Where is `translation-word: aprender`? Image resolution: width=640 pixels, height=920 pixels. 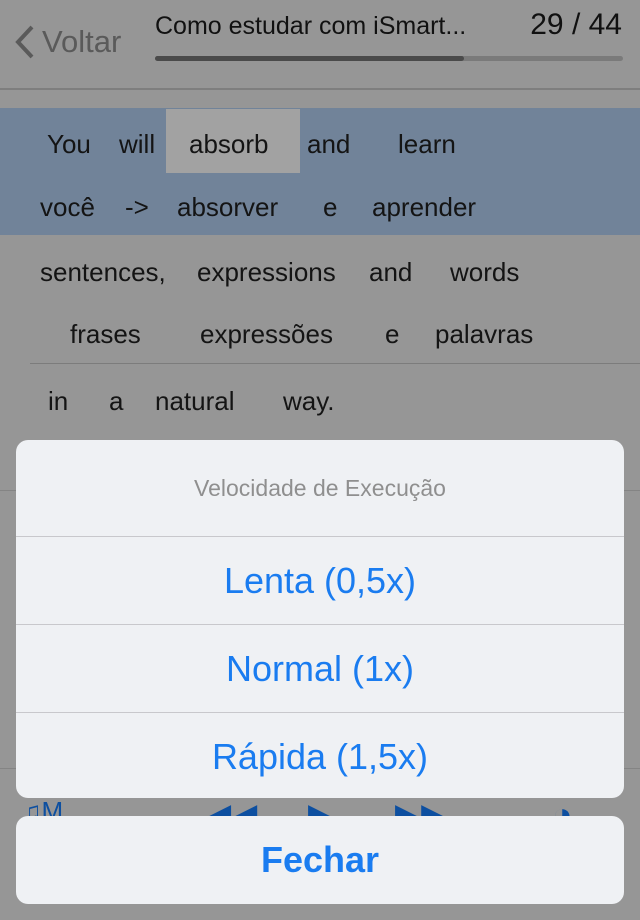 translation-word: aprender is located at coordinates (424, 207).